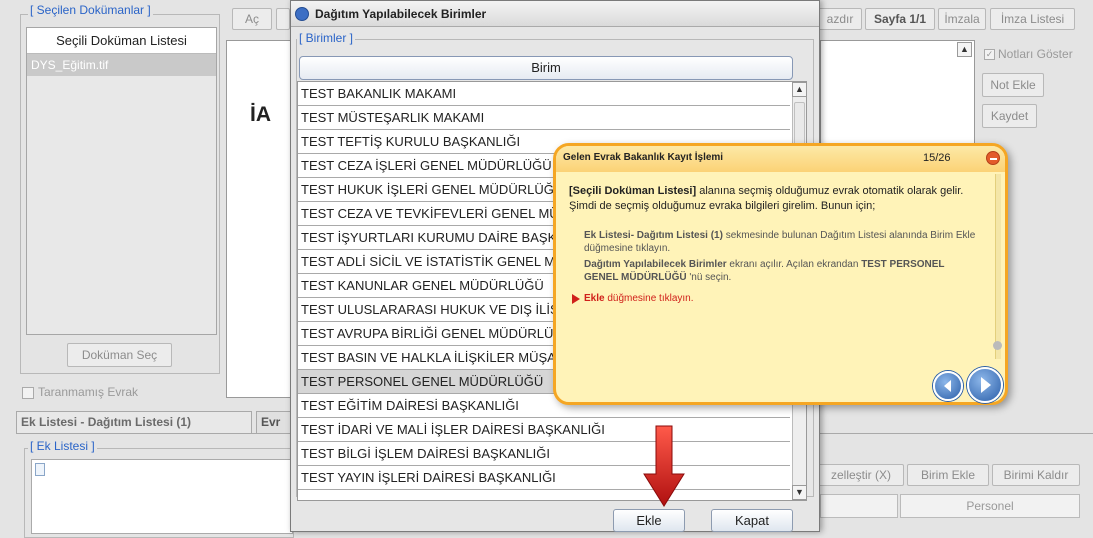 The width and height of the screenshot is (1093, 538). Describe the element at coordinates (964, 49) in the screenshot. I see `preview-scroll-up: ▲` at that location.